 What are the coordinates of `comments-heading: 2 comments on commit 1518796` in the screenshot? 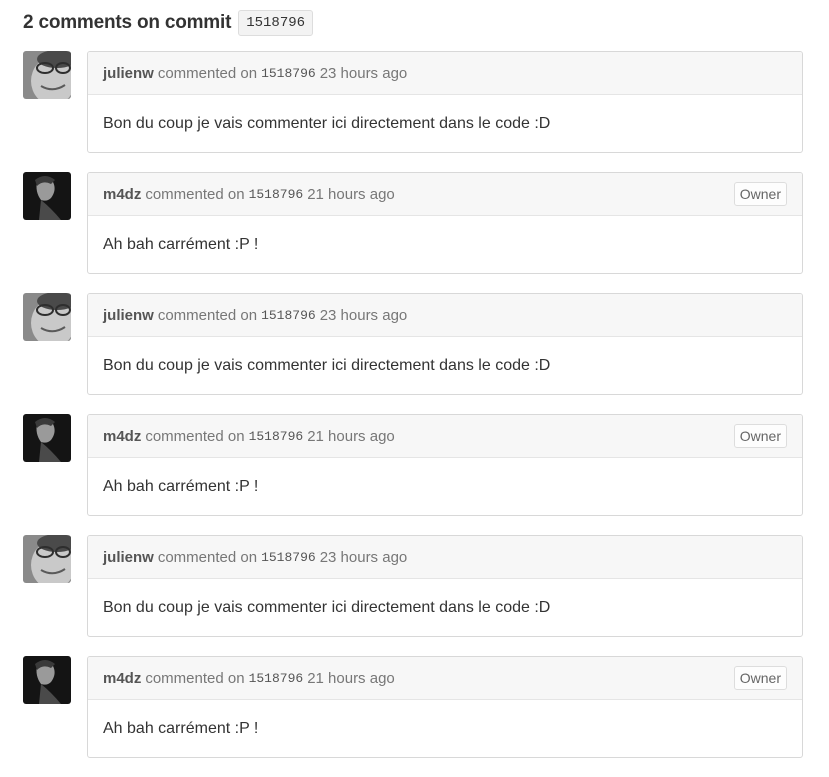 It's located at (168, 23).